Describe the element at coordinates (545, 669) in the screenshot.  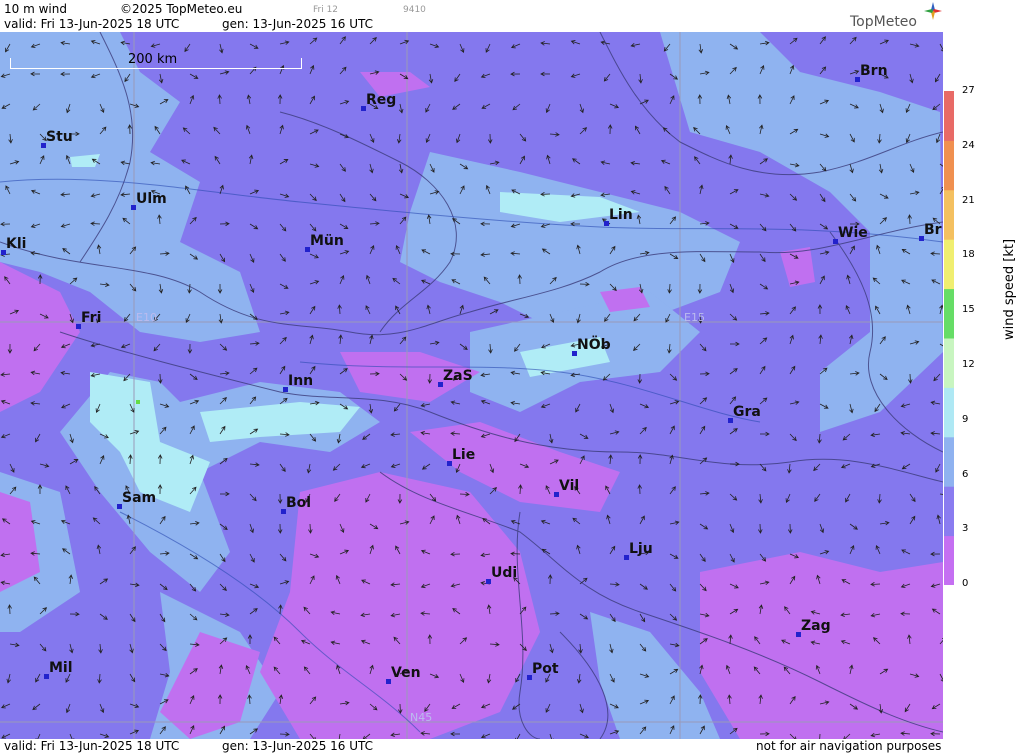
I see `city-label: Pot` at that location.